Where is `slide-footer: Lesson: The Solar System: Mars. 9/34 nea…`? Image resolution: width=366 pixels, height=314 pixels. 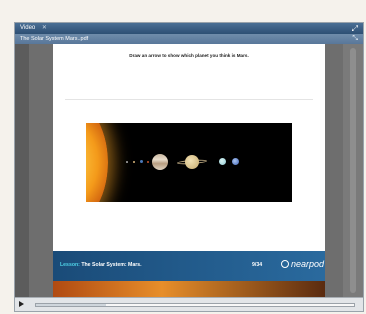
slide-footer: Lesson: The Solar System: Mars. 9/34 nea… is located at coordinates (189, 266).